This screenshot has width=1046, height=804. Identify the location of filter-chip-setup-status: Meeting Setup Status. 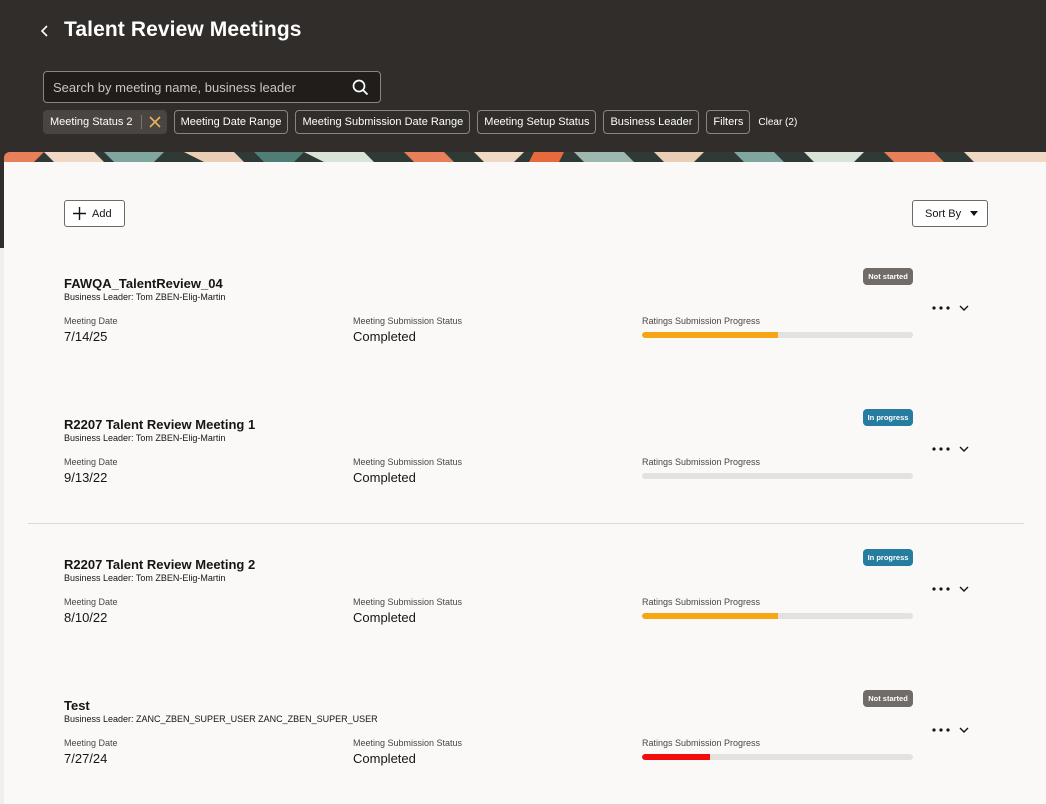
(537, 122).